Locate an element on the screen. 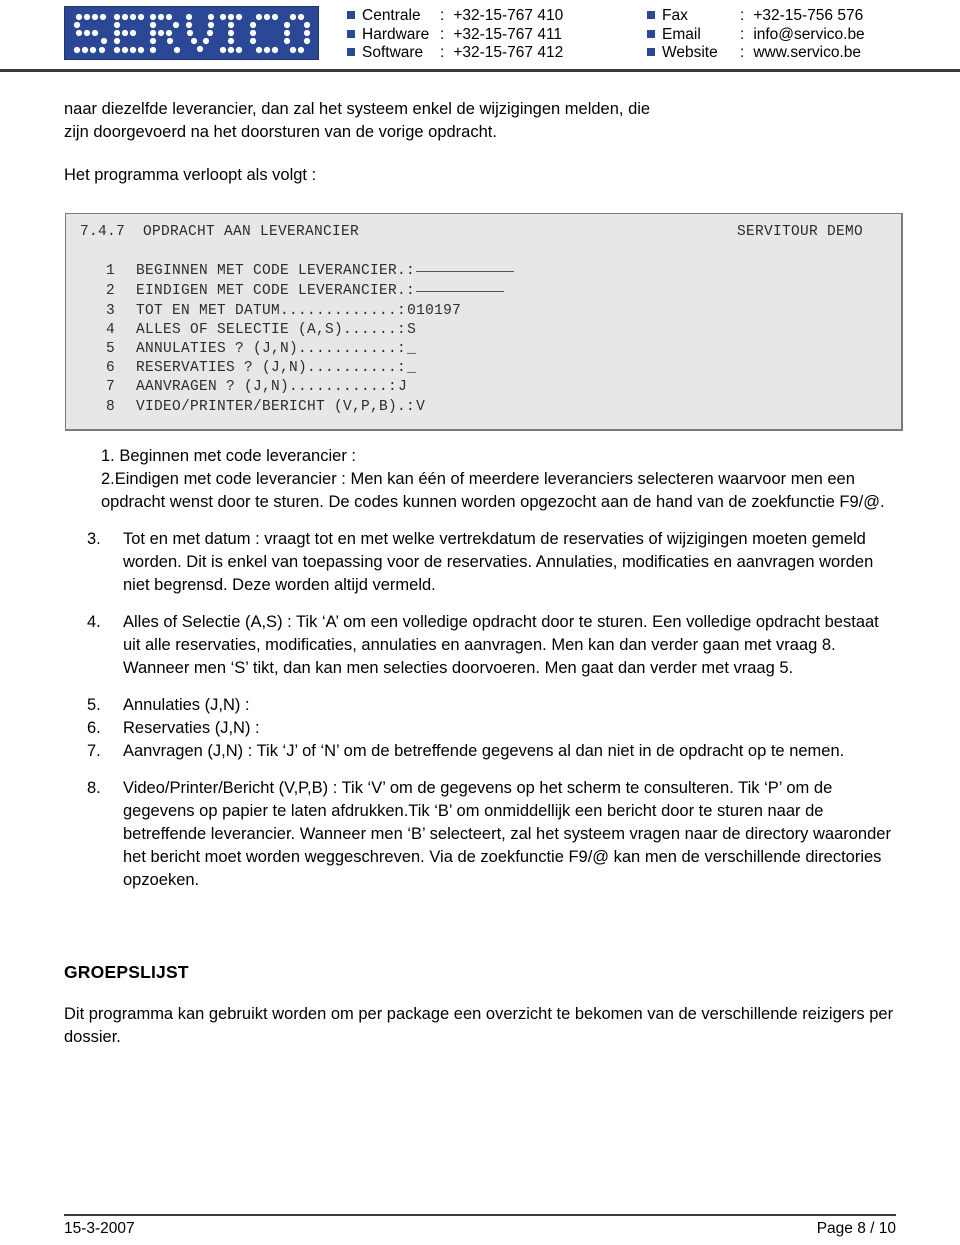 The height and width of the screenshot is (1245, 960). terminal-field-row-7: 7 AANVRAGEN ? (J,N)........... : J is located at coordinates (483, 387).